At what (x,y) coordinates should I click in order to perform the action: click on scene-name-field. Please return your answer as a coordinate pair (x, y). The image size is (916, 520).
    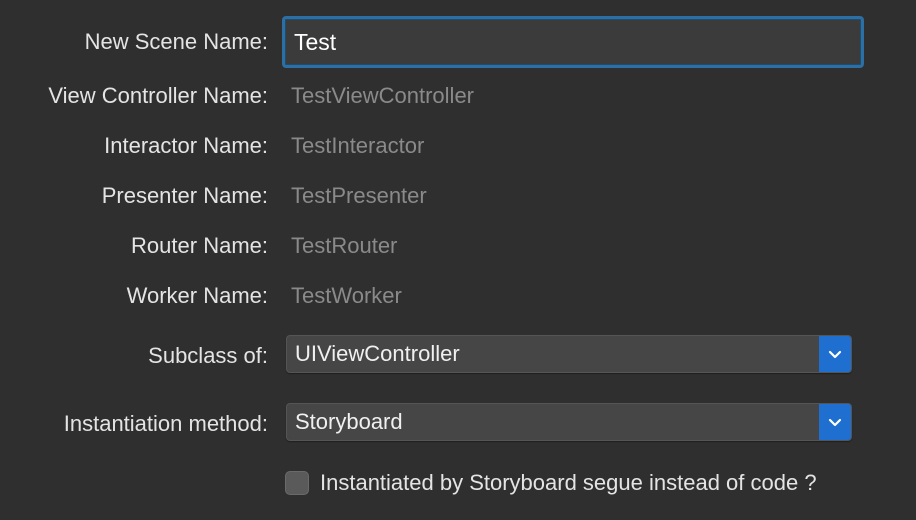
    Looking at the image, I should click on (573, 42).